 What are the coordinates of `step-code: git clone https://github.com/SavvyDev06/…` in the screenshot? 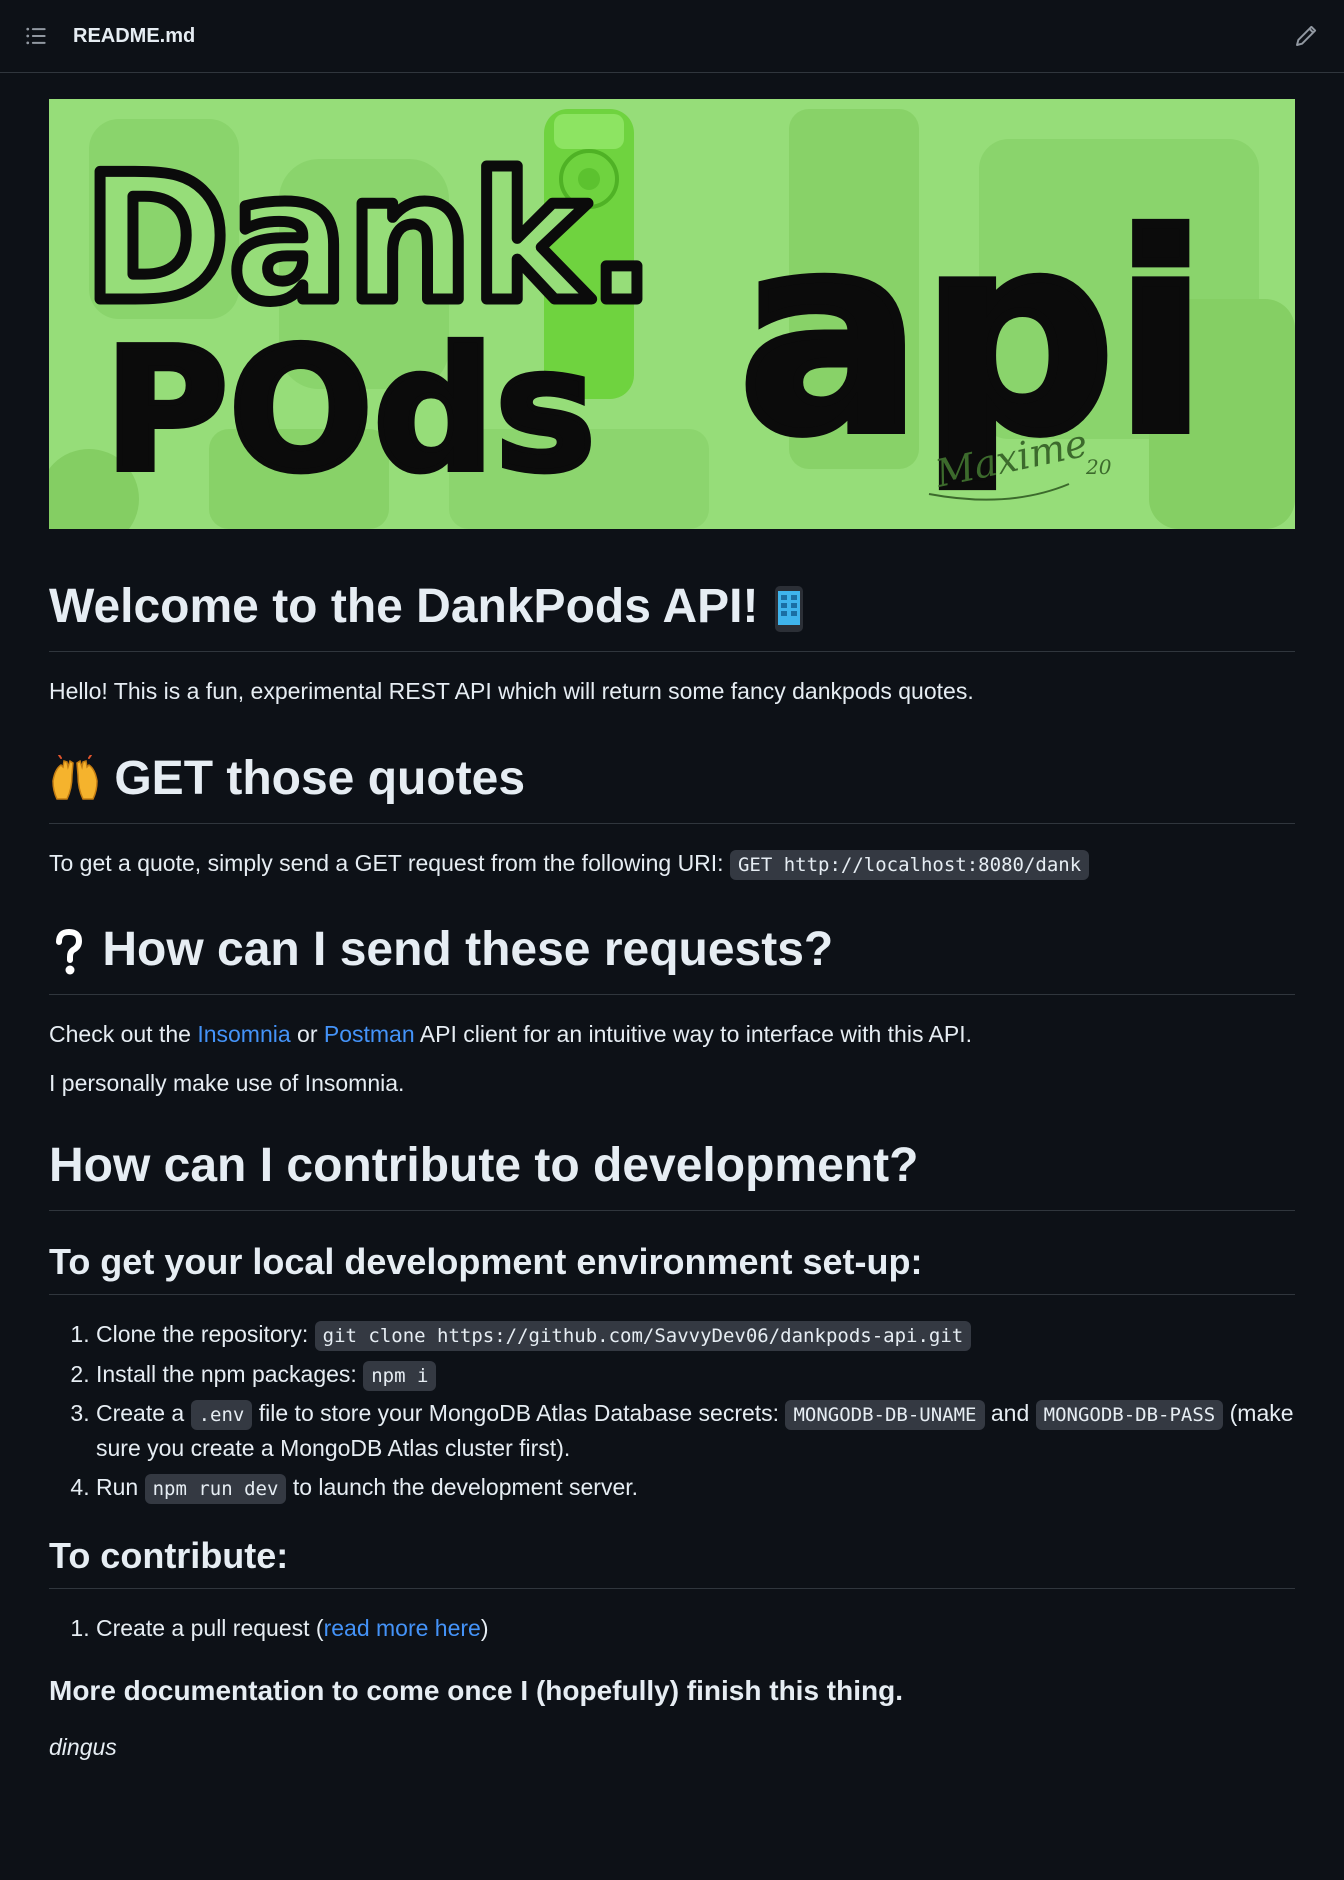 It's located at (643, 1336).